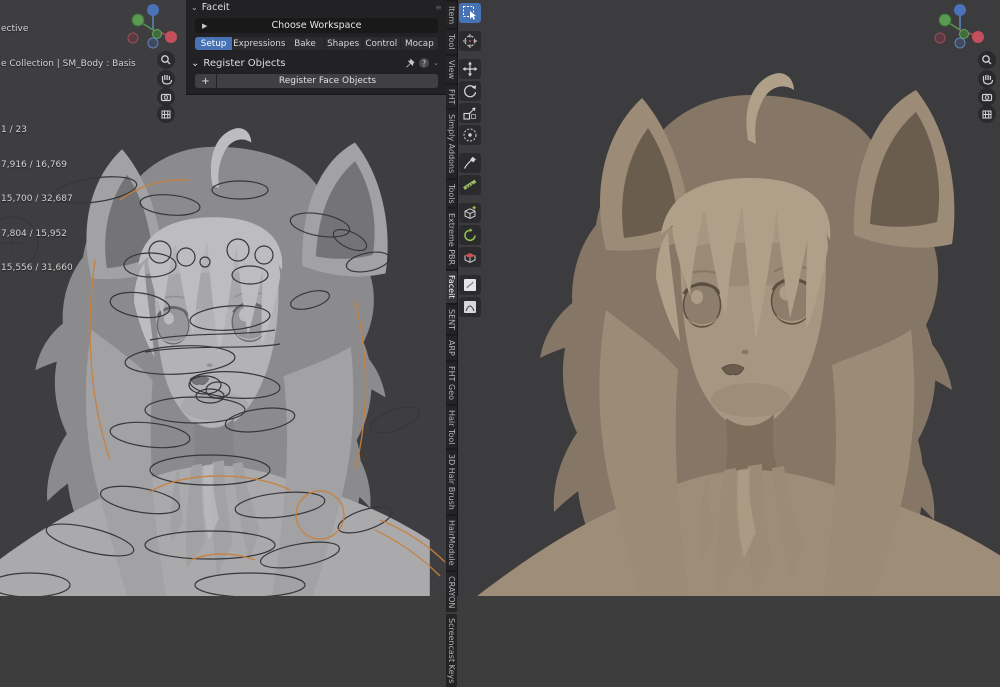 Image resolution: width=1000 pixels, height=687 pixels. What do you see at coordinates (424, 63) in the screenshot?
I see `help-icon: ?` at bounding box center [424, 63].